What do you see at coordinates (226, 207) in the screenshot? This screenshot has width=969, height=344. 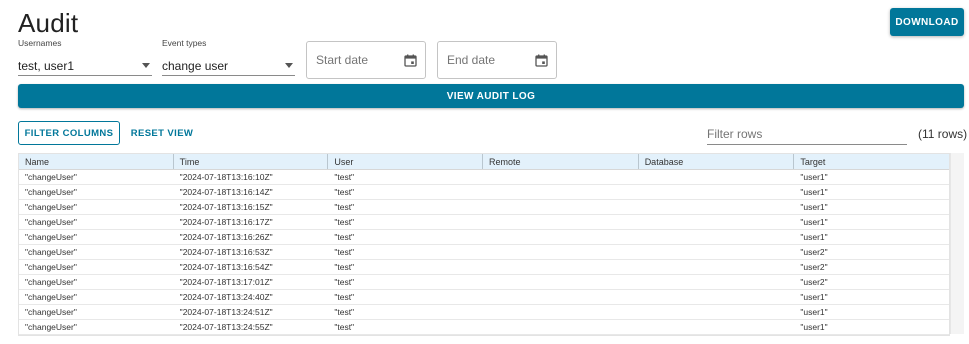 I see `cell-time: "2024-07-18T13:16:15Z"` at bounding box center [226, 207].